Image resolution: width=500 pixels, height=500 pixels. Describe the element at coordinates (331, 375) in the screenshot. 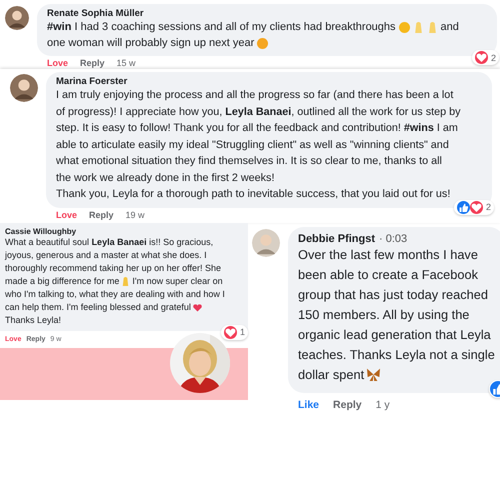

I see `comment-text: dollar spent` at that location.